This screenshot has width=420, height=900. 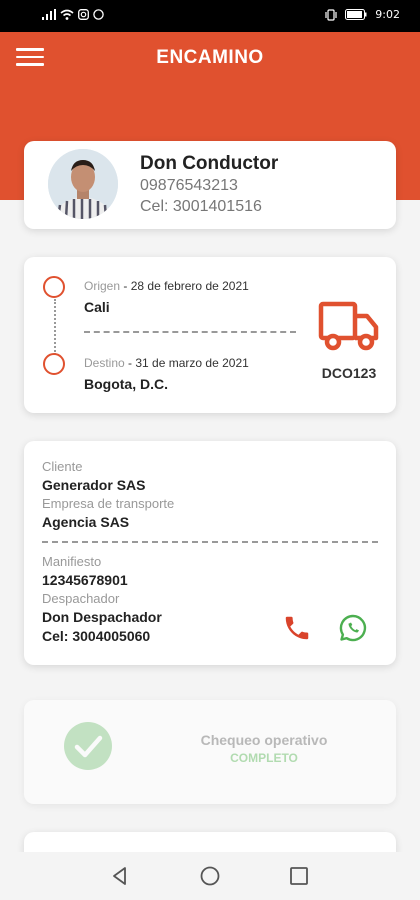 I want to click on instagram-icon, so click(x=83, y=14).